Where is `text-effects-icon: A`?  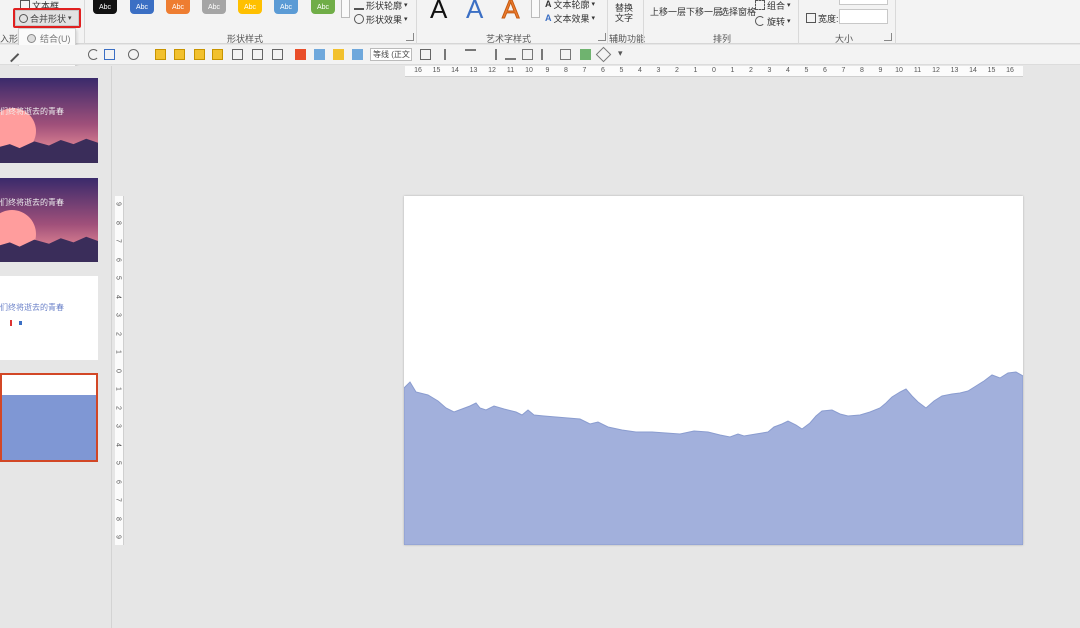
text-effects-icon: A is located at coordinates (548, 18).